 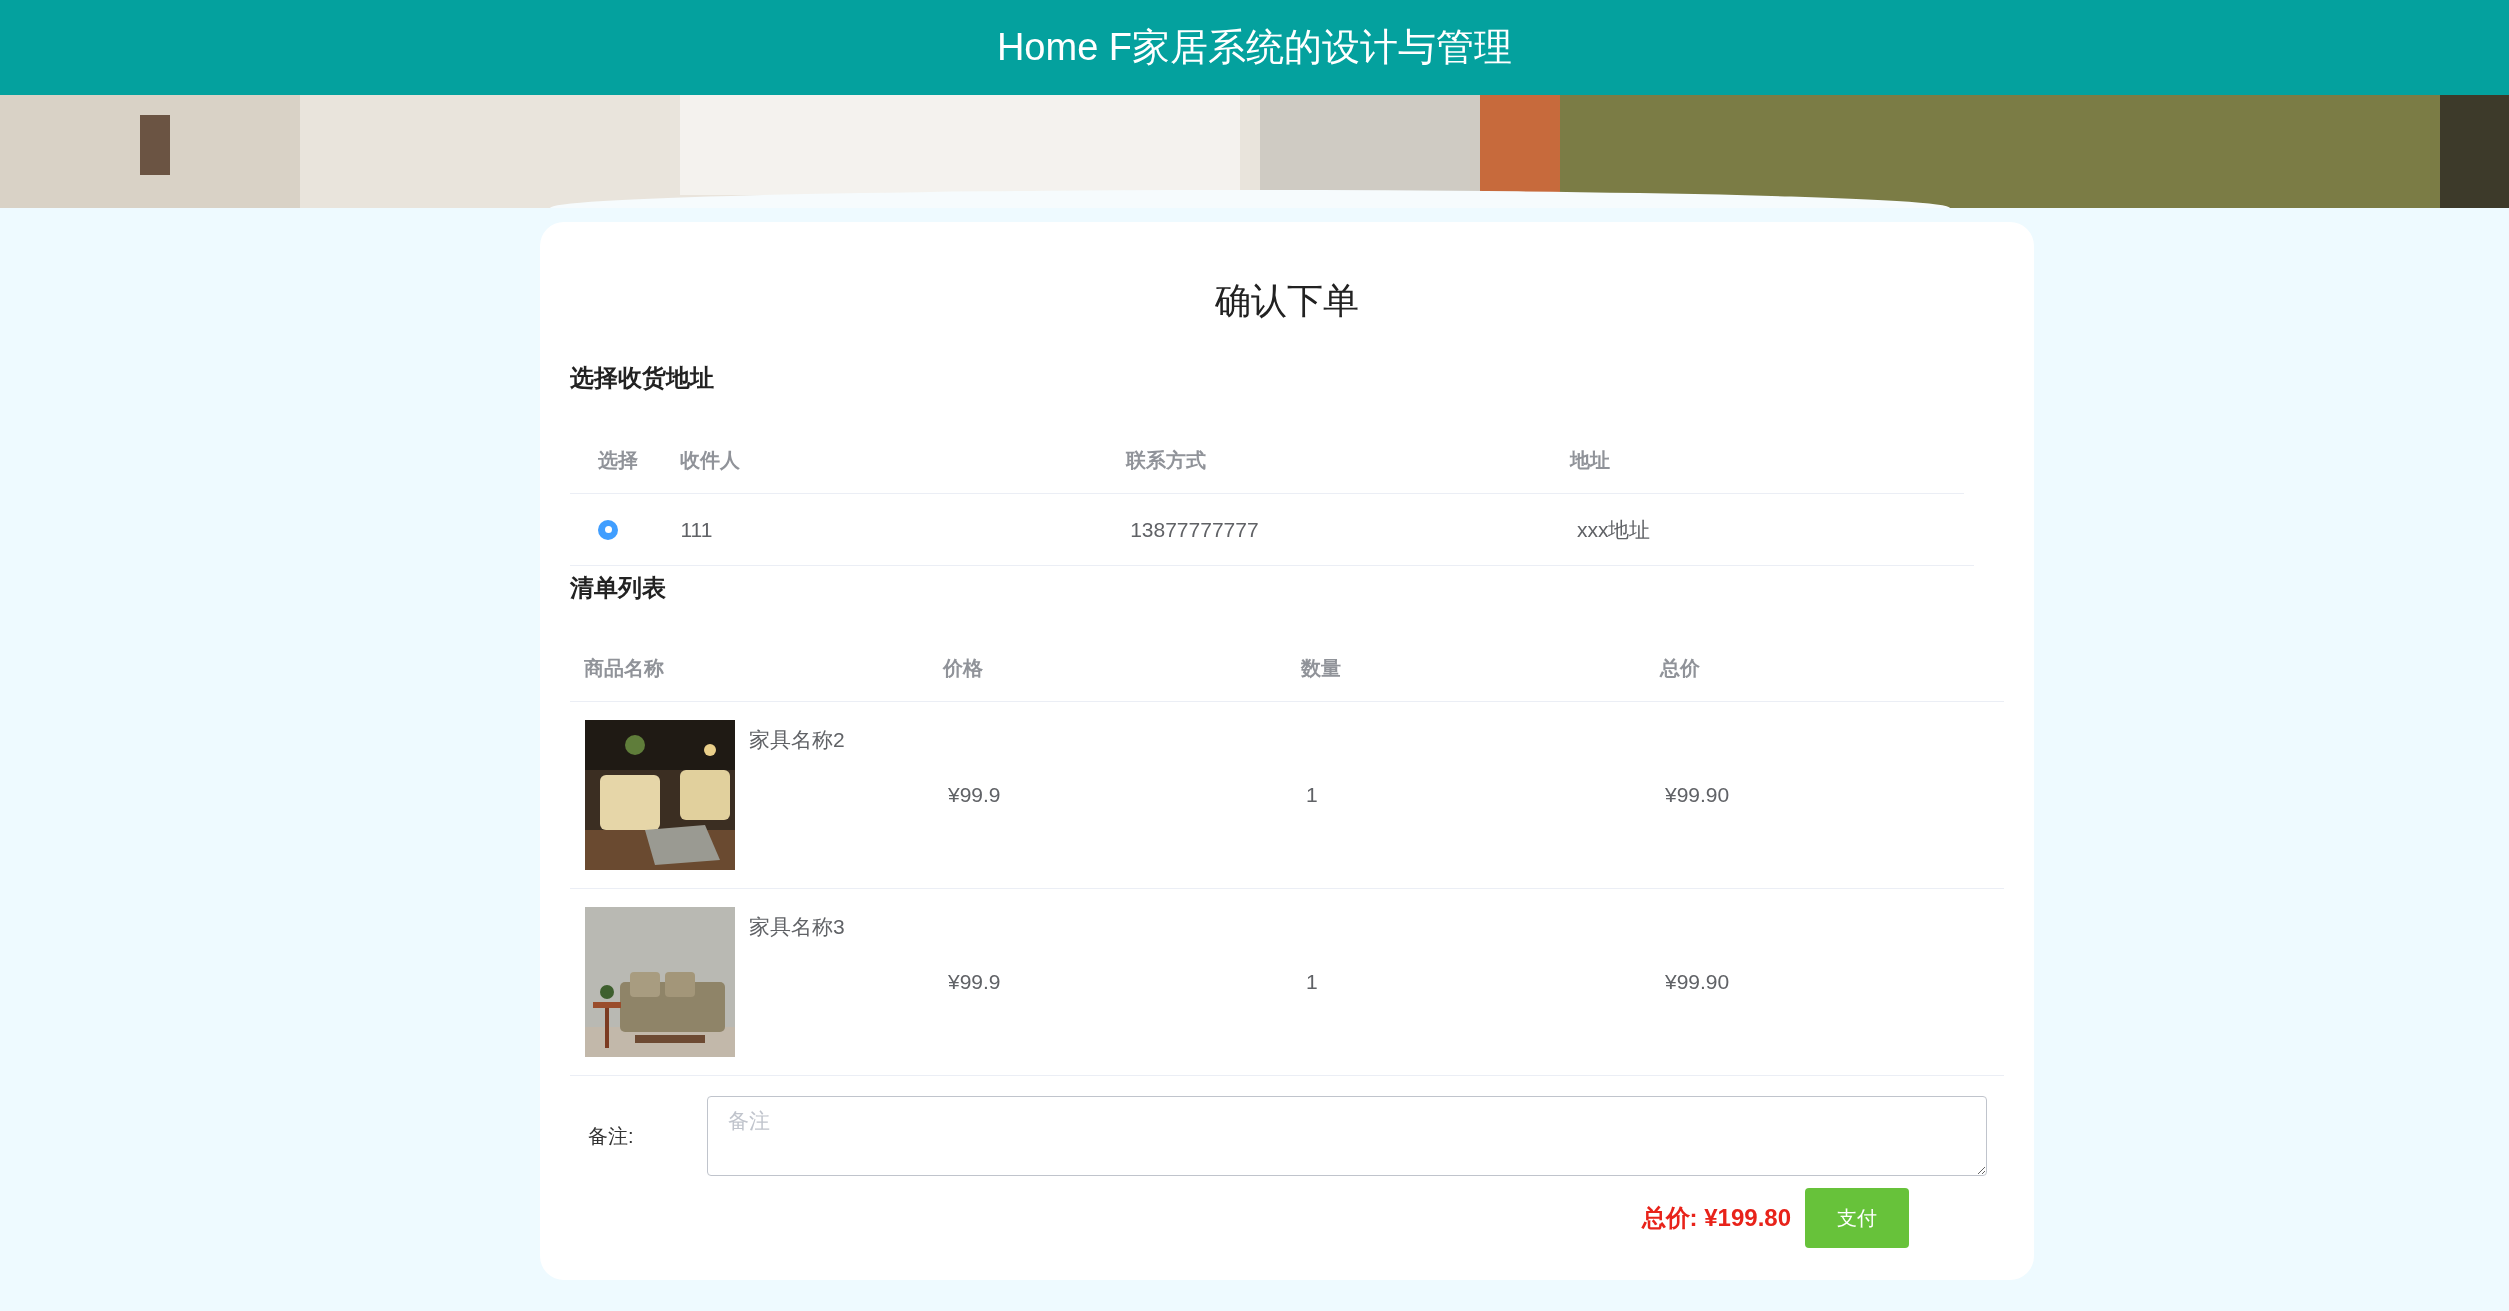 I want to click on site-title: Home F家居系统的设计与管理, so click(x=1254, y=47).